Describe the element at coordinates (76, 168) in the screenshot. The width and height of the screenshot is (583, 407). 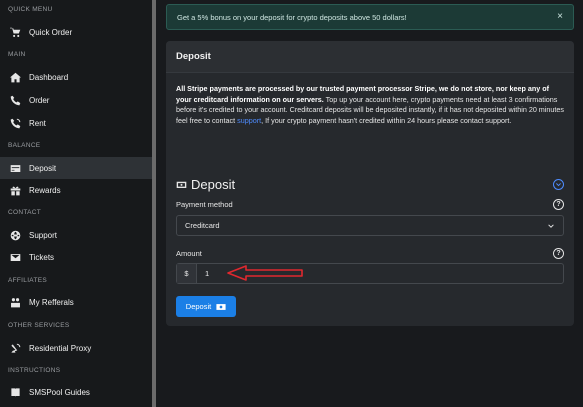
I see `sidebar-item-deposit: Deposit` at that location.